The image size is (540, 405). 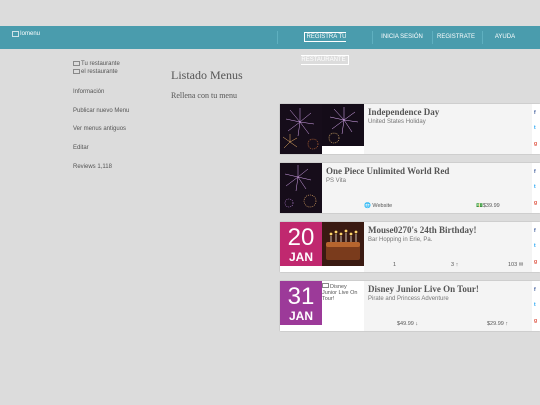 What do you see at coordinates (505, 37) in the screenshot?
I see `nav-help: AYUDA` at bounding box center [505, 37].